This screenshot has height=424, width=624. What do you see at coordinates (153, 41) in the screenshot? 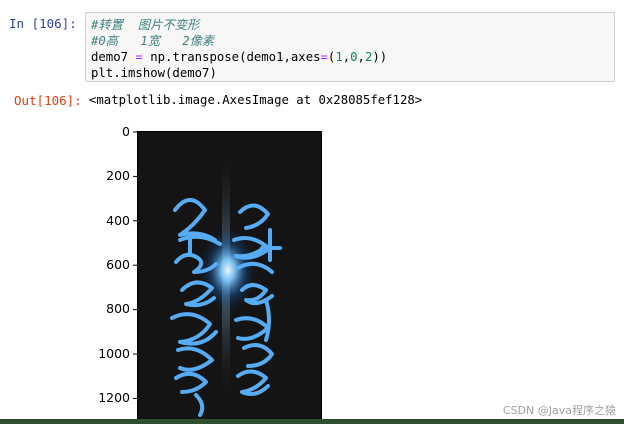
I see `code-comment-2: #0高 1宽 2像素` at bounding box center [153, 41].